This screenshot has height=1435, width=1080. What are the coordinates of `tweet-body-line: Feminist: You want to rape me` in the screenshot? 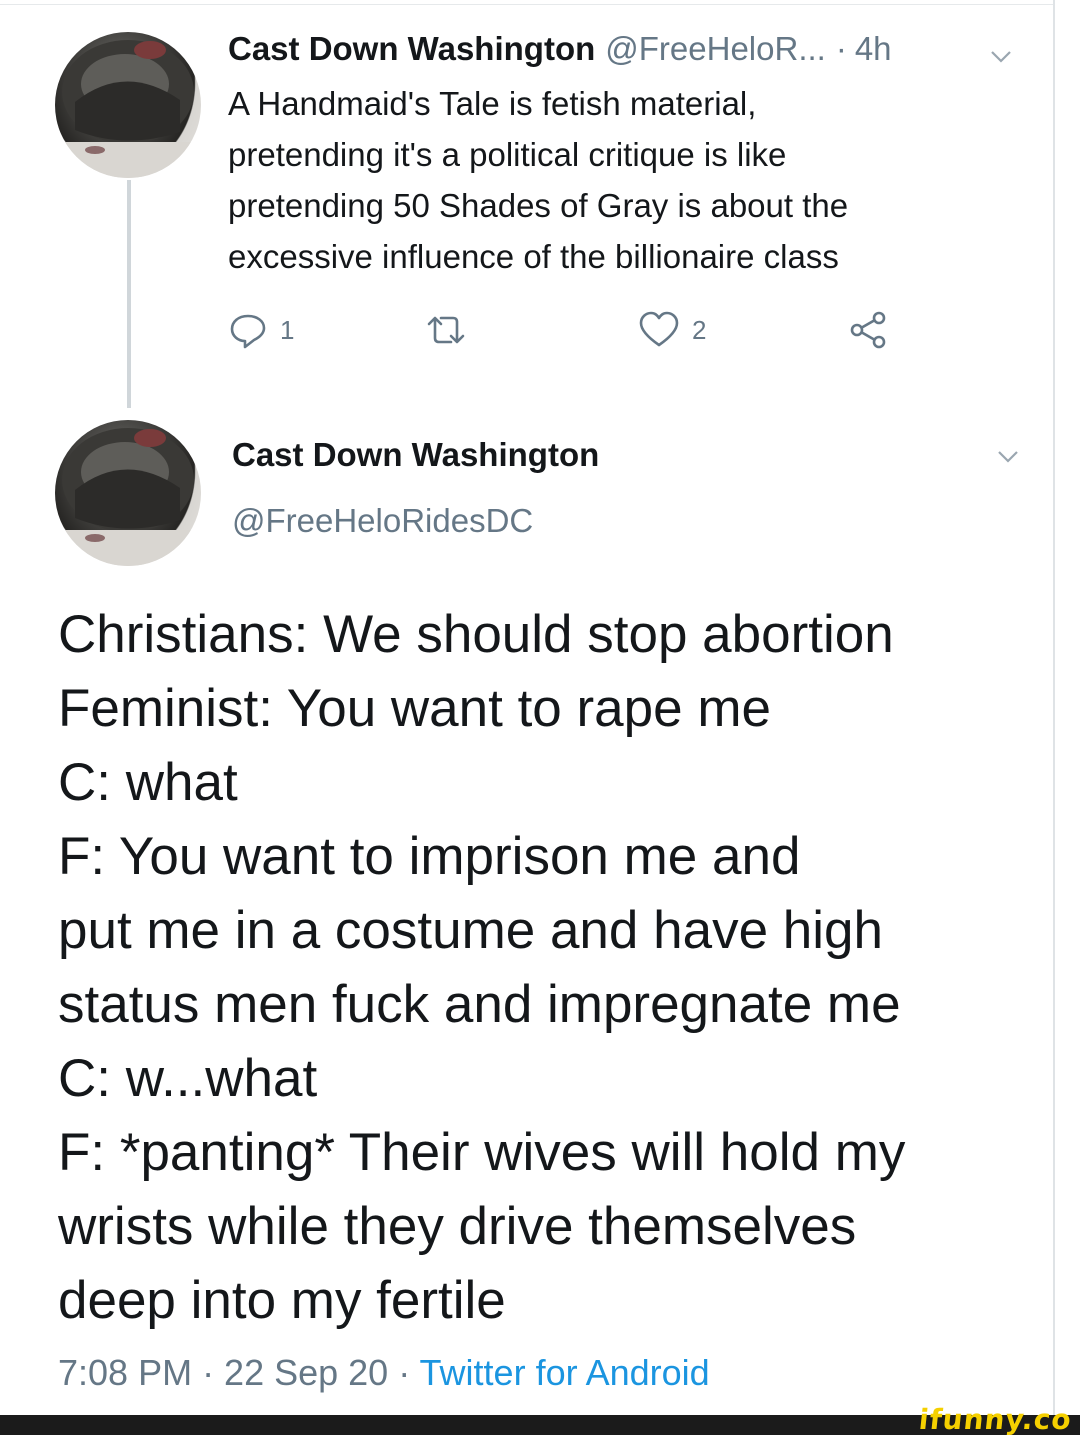 It's located at (414, 708).